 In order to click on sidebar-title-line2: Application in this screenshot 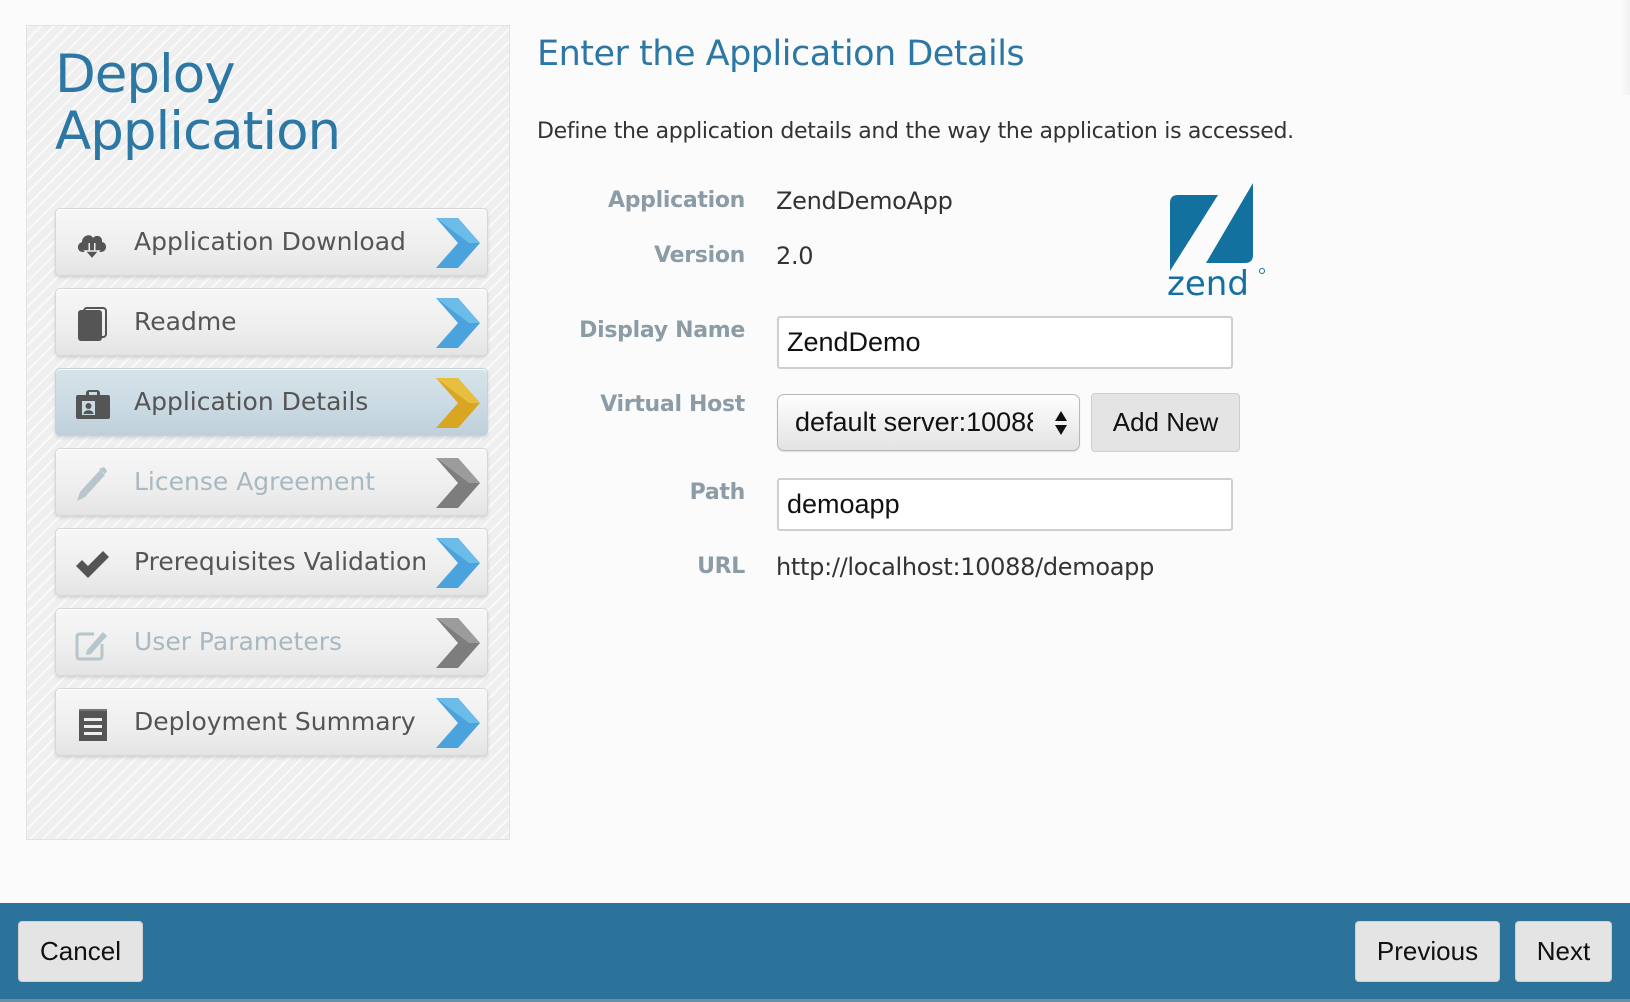, I will do `click(198, 131)`.